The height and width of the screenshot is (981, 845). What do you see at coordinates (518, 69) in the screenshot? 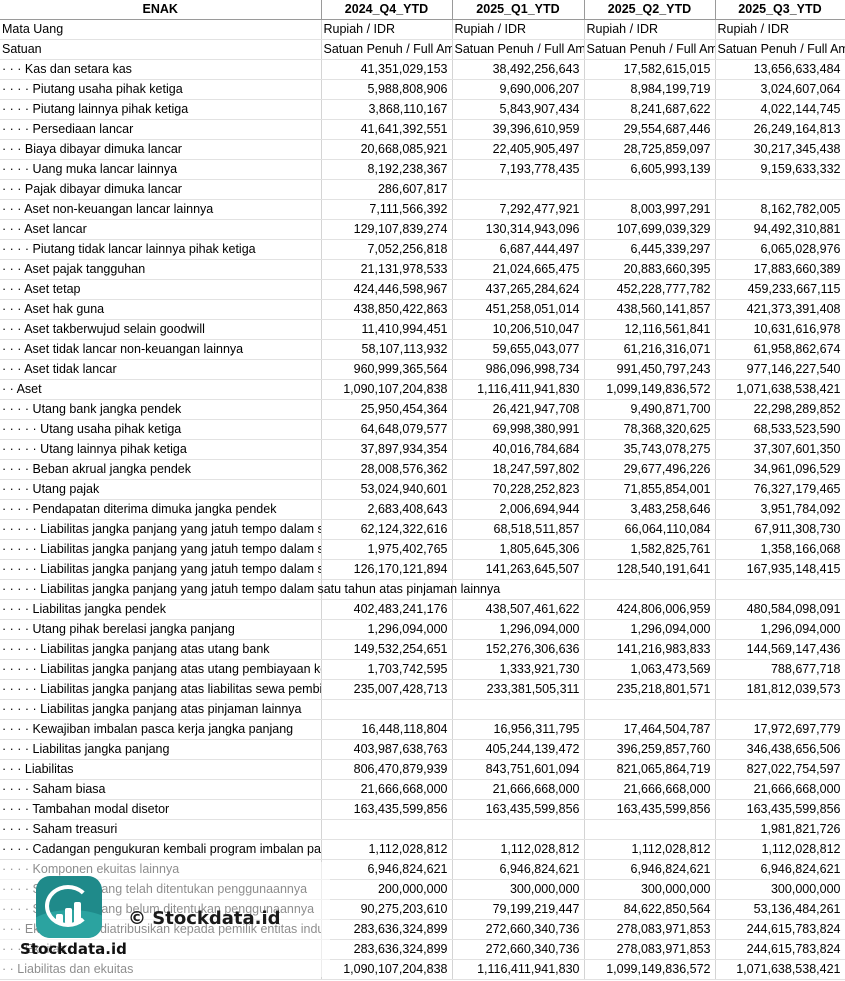
I see `value-cell: 38,492,256,643` at bounding box center [518, 69].